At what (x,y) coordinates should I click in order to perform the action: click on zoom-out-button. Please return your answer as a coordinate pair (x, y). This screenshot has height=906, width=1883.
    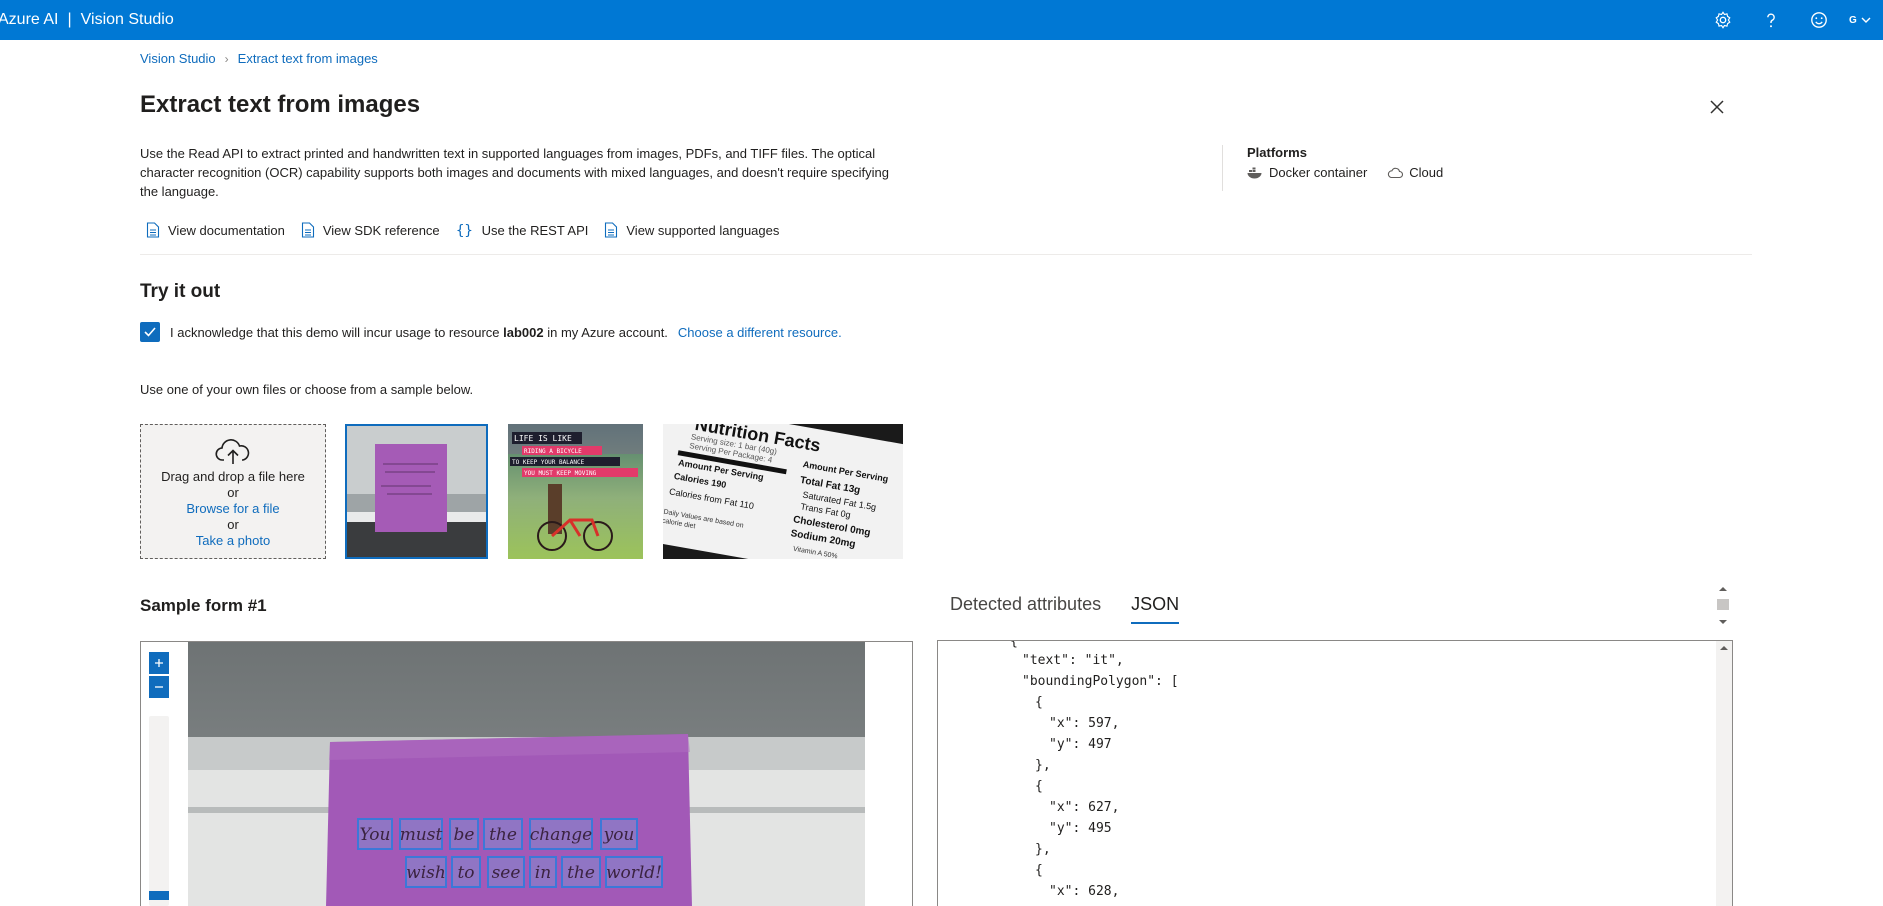
    Looking at the image, I should click on (159, 687).